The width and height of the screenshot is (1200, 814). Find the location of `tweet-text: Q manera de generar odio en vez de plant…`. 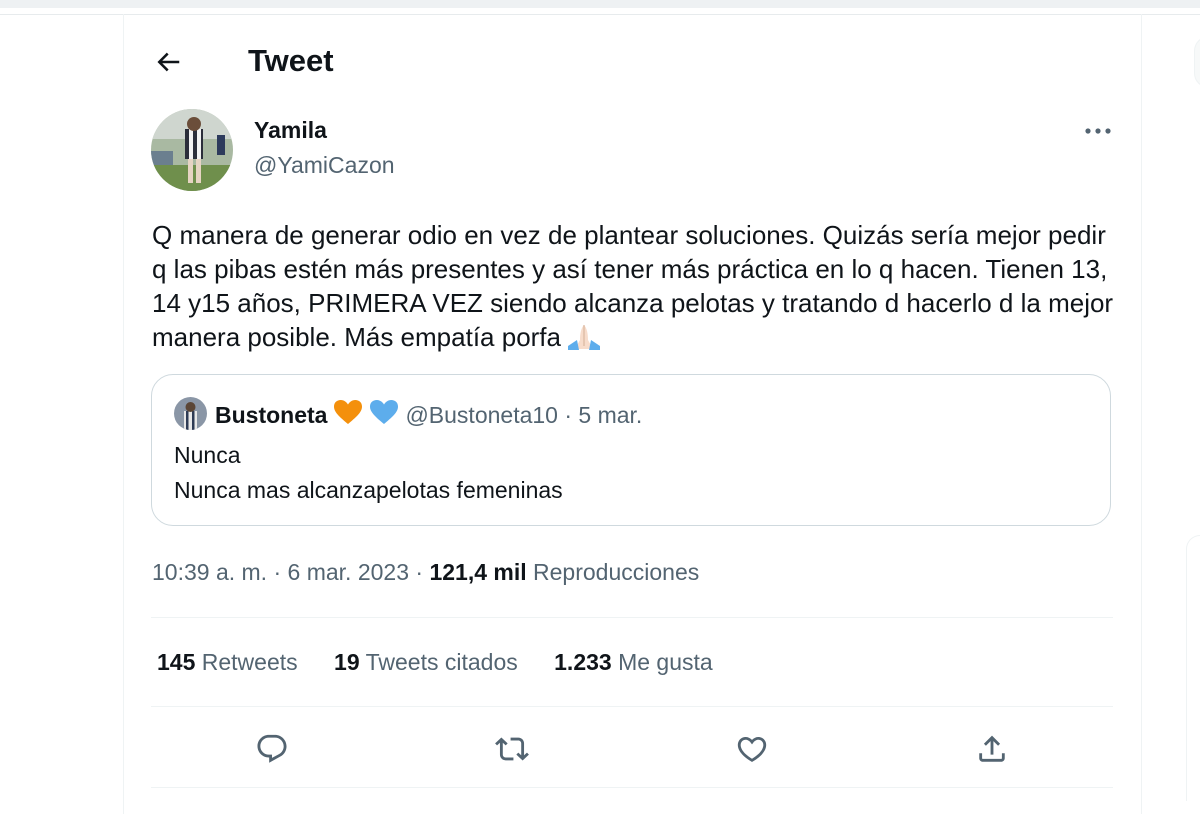

tweet-text: Q manera de generar odio en vez de plant… is located at coordinates (637, 289).